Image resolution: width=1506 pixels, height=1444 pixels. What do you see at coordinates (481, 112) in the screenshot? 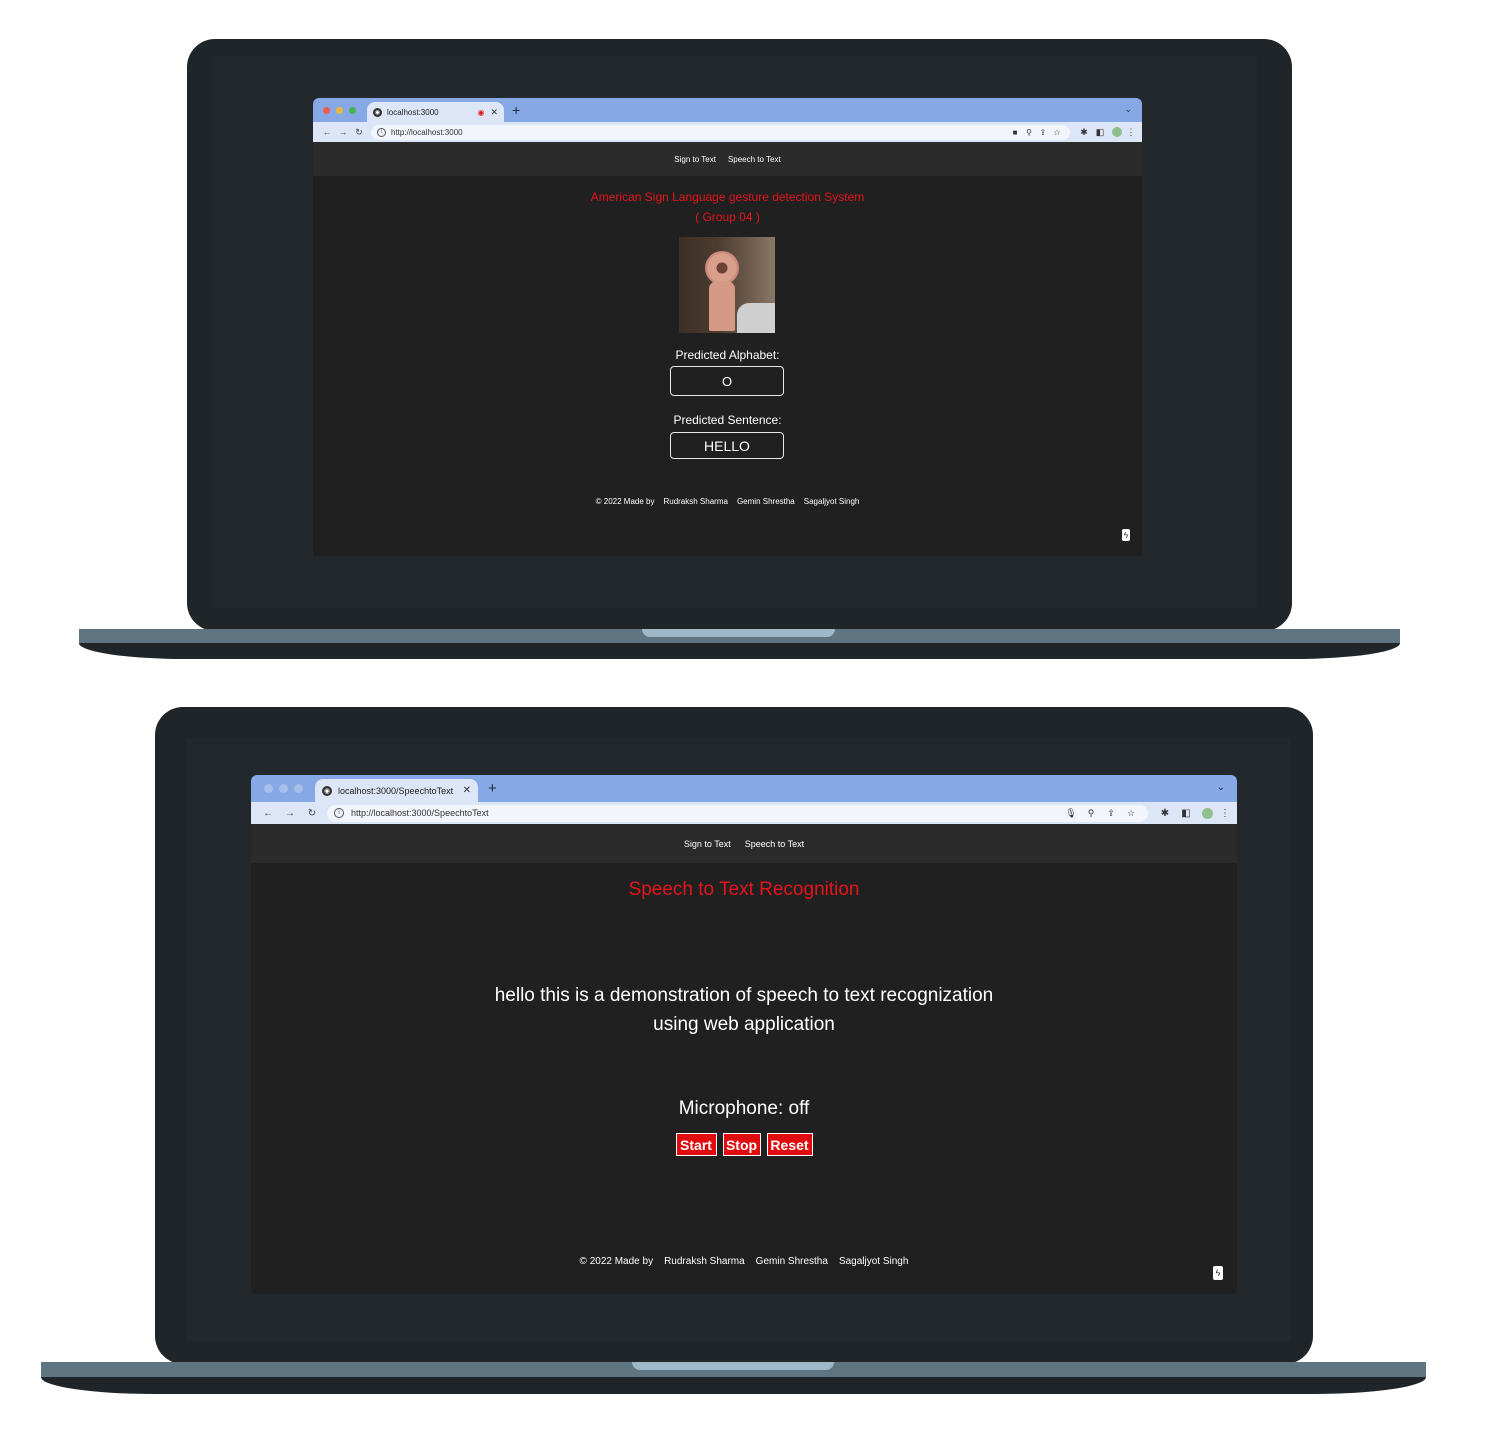
I see `recording-icon: ◉` at bounding box center [481, 112].